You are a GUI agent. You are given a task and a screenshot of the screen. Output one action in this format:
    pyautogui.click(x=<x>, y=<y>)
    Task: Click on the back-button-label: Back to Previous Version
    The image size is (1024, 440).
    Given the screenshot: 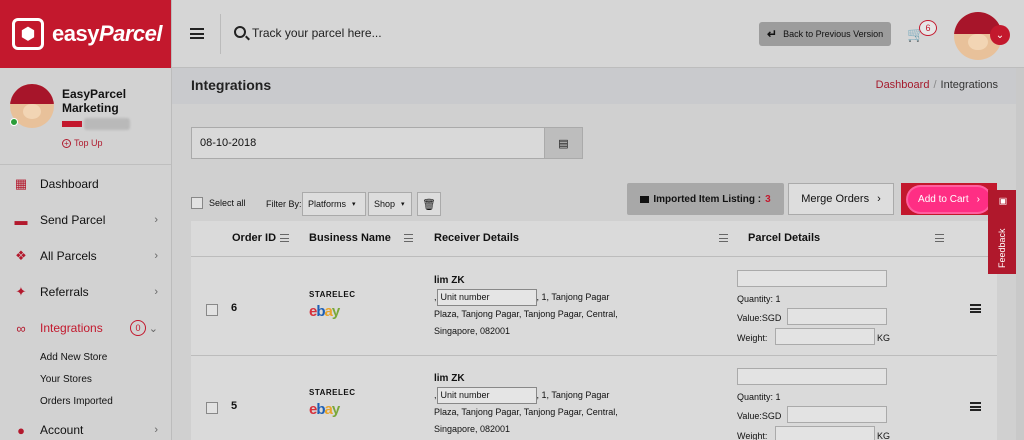 What is the action you would take?
    pyautogui.click(x=833, y=34)
    